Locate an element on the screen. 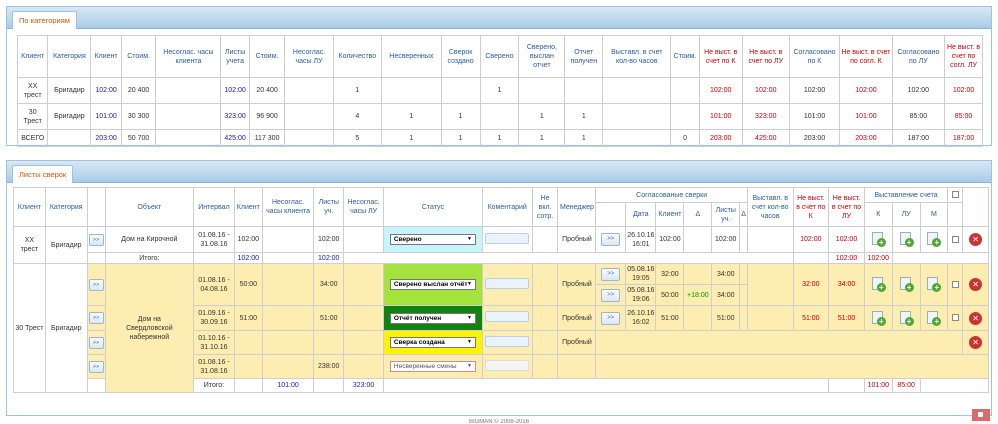  tab-reconciliation-sheets: Листы сверок is located at coordinates (43, 174).